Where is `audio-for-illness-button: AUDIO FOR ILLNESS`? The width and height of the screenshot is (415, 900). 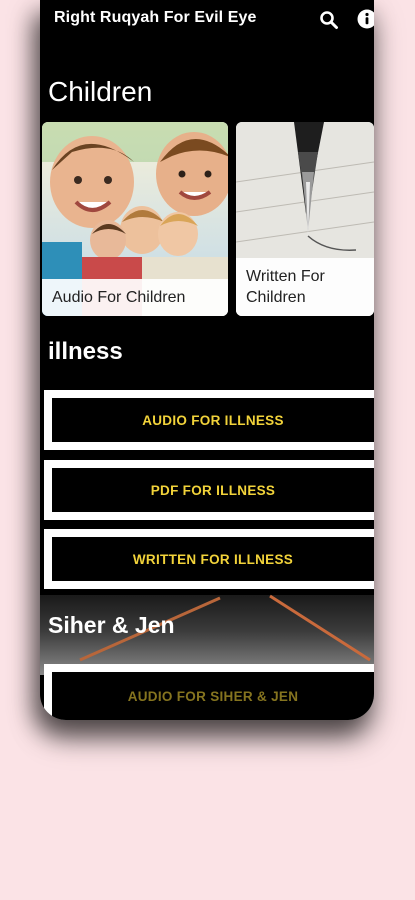 audio-for-illness-button: AUDIO FOR ILLNESS is located at coordinates (209, 420).